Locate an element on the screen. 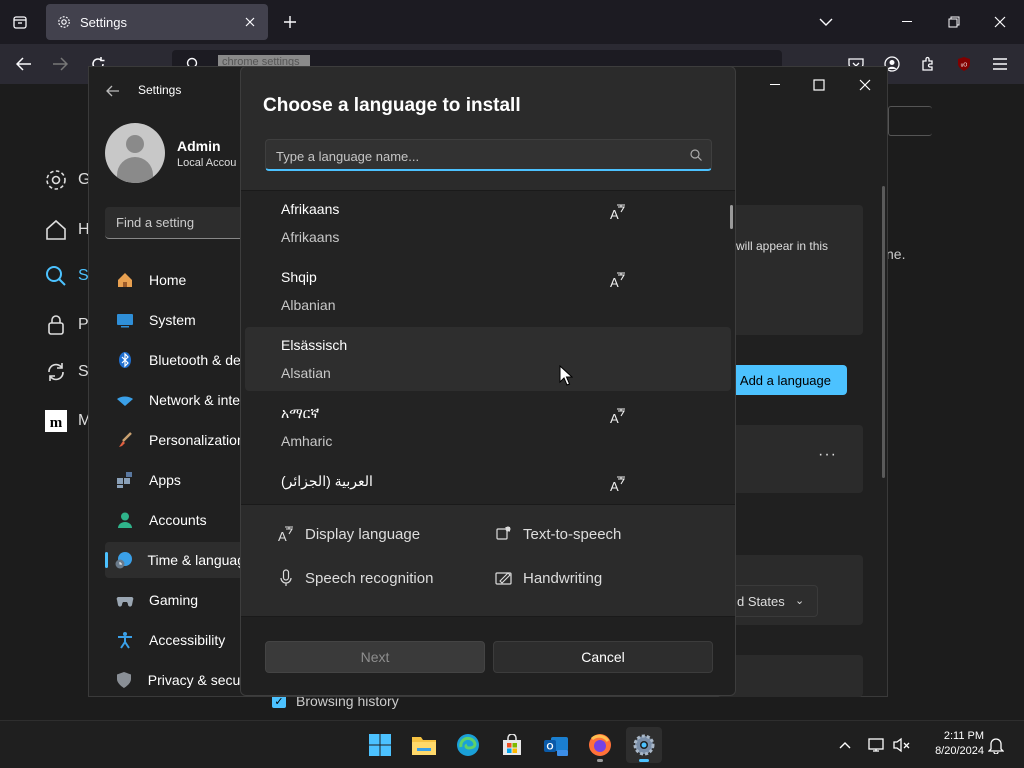  edge-button is located at coordinates (468, 745).